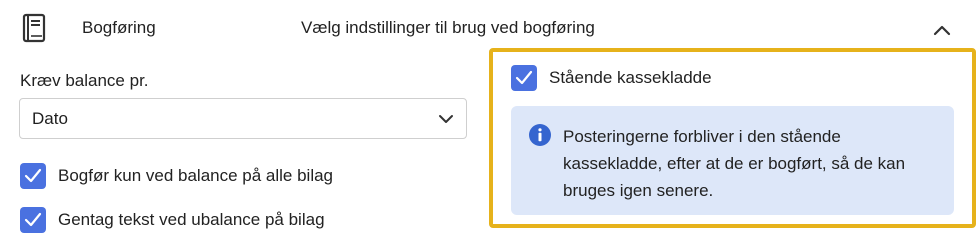 The image size is (978, 241). What do you see at coordinates (524, 78) in the screenshot?
I see `checkbox-standing-journal` at bounding box center [524, 78].